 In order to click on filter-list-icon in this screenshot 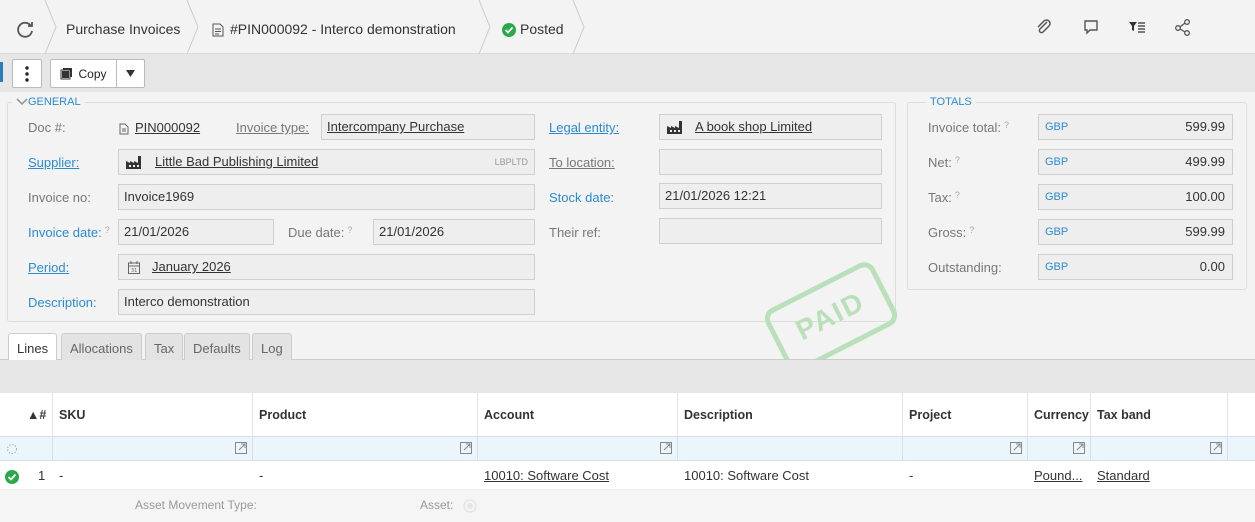, I will do `click(1138, 28)`.